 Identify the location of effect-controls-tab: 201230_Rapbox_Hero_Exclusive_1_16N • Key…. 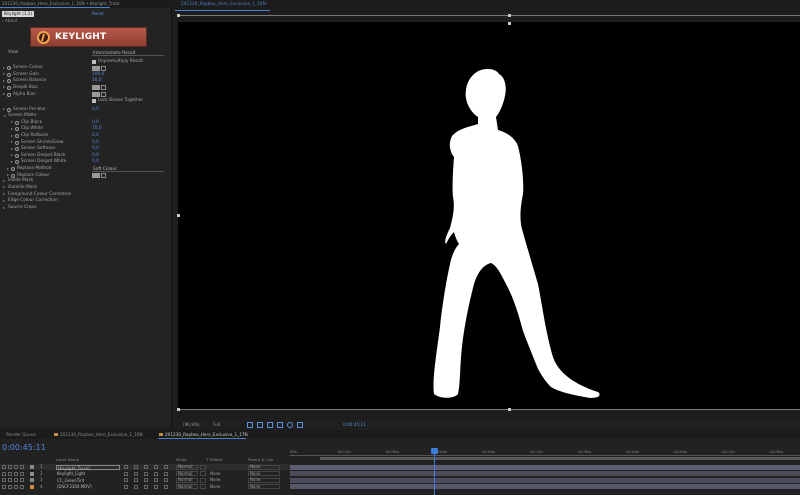
(86, 4).